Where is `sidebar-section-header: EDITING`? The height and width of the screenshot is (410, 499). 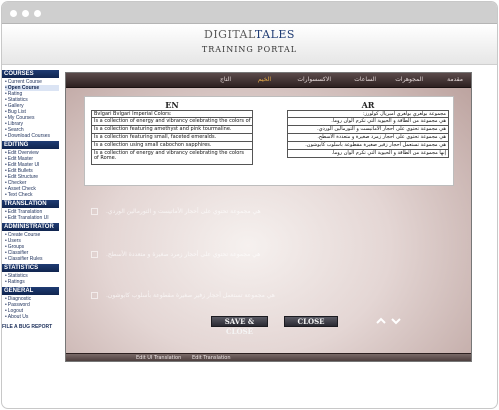 sidebar-section-header: EDITING is located at coordinates (30, 145).